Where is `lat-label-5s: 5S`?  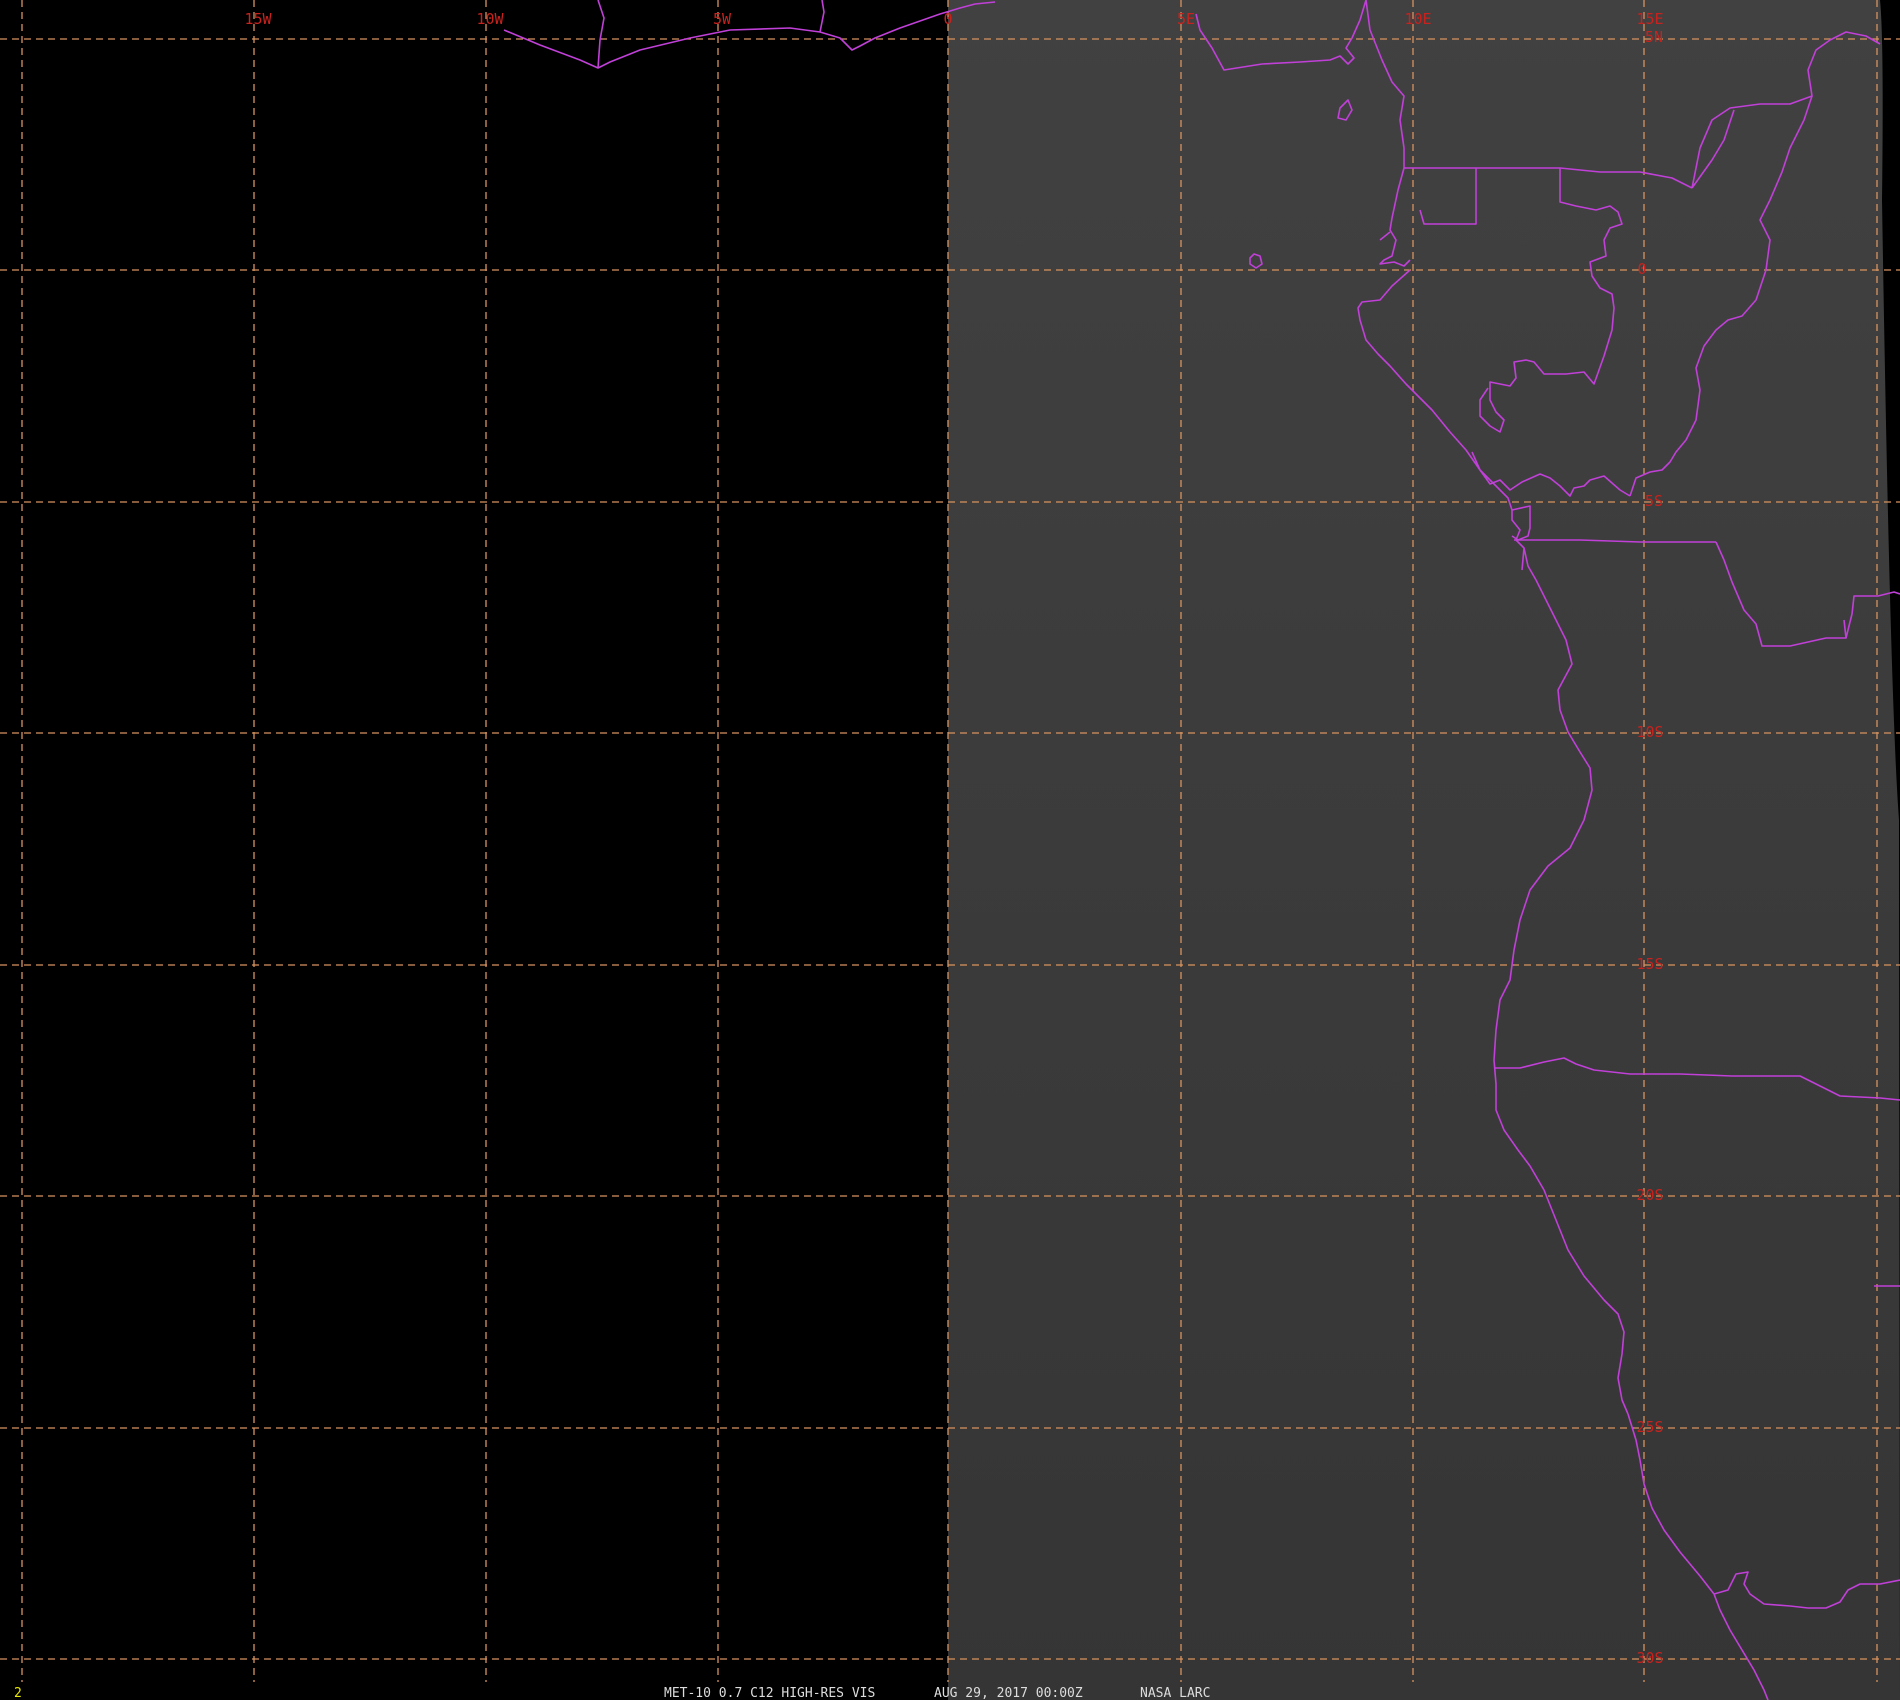
lat-label-5s: 5S is located at coordinates (1654, 501).